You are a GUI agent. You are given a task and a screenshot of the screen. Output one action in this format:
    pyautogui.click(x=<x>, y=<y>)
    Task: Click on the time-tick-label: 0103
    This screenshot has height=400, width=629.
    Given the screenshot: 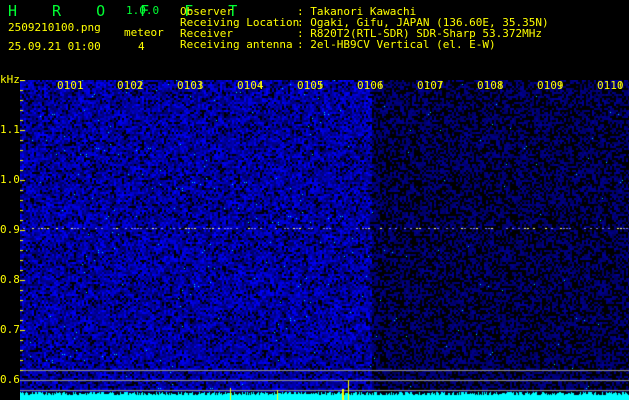 What is the action you would take?
    pyautogui.click(x=190, y=85)
    